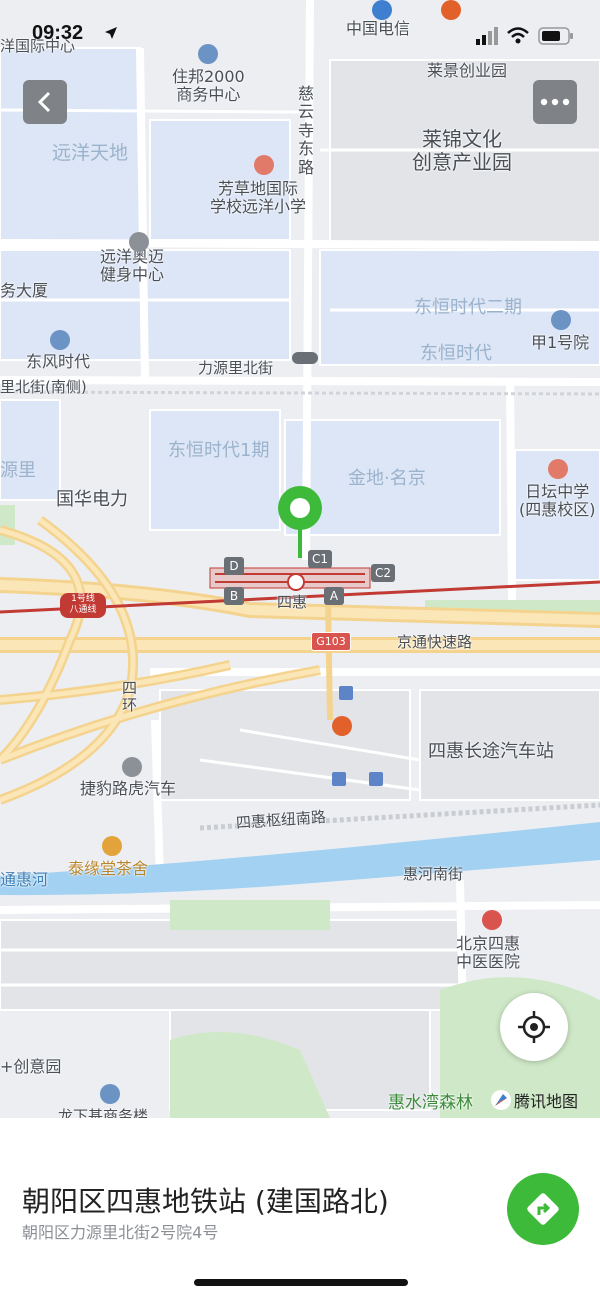 This screenshot has width=600, height=1298. Describe the element at coordinates (383, 573) in the screenshot. I see `exit-c2: C2` at that location.